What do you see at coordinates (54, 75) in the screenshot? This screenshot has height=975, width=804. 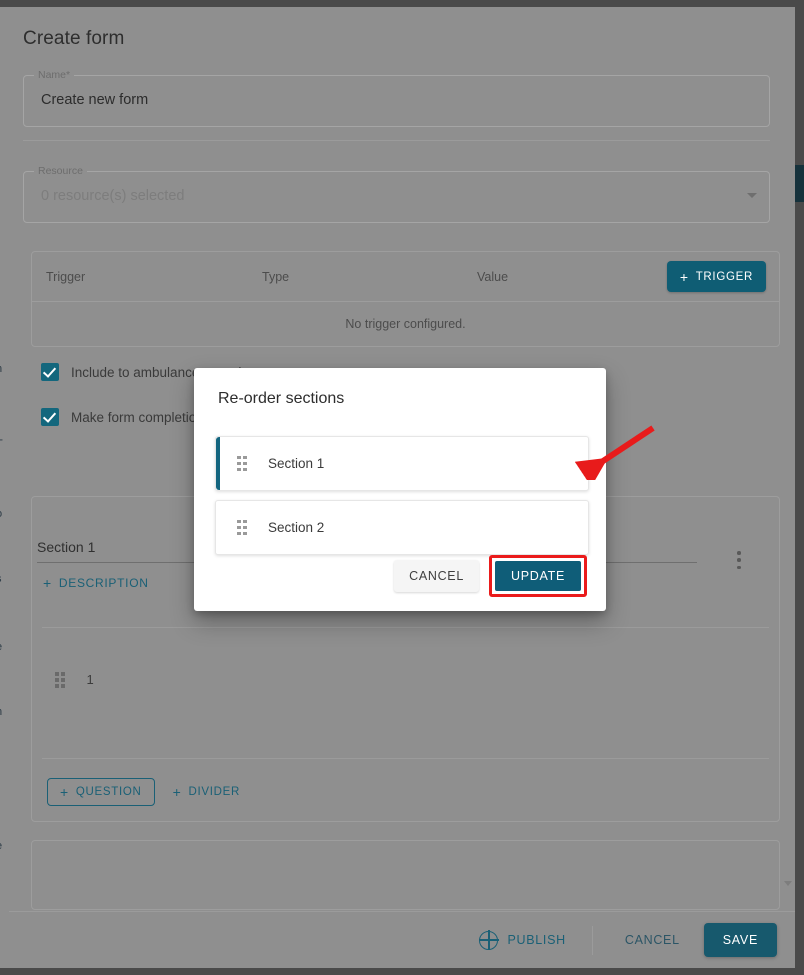 I see `name-field-legend: Name*` at bounding box center [54, 75].